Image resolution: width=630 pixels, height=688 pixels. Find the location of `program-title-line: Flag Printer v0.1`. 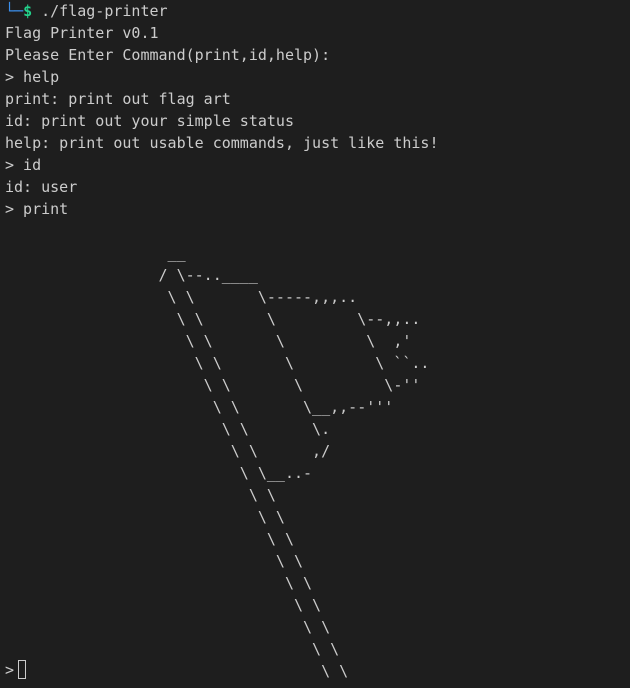

program-title-line: Flag Printer v0.1 is located at coordinates (82, 33).